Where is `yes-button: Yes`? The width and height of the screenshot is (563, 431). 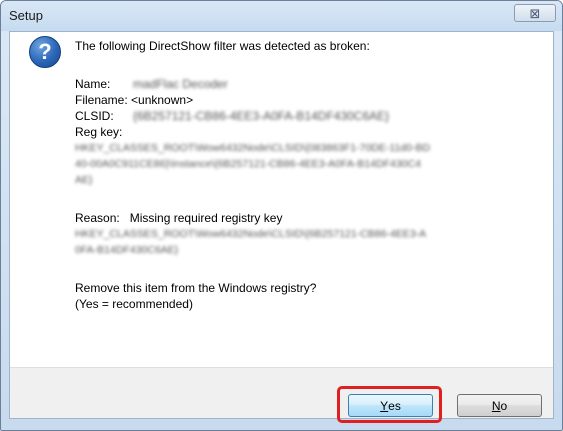
yes-button: Yes is located at coordinates (390, 405).